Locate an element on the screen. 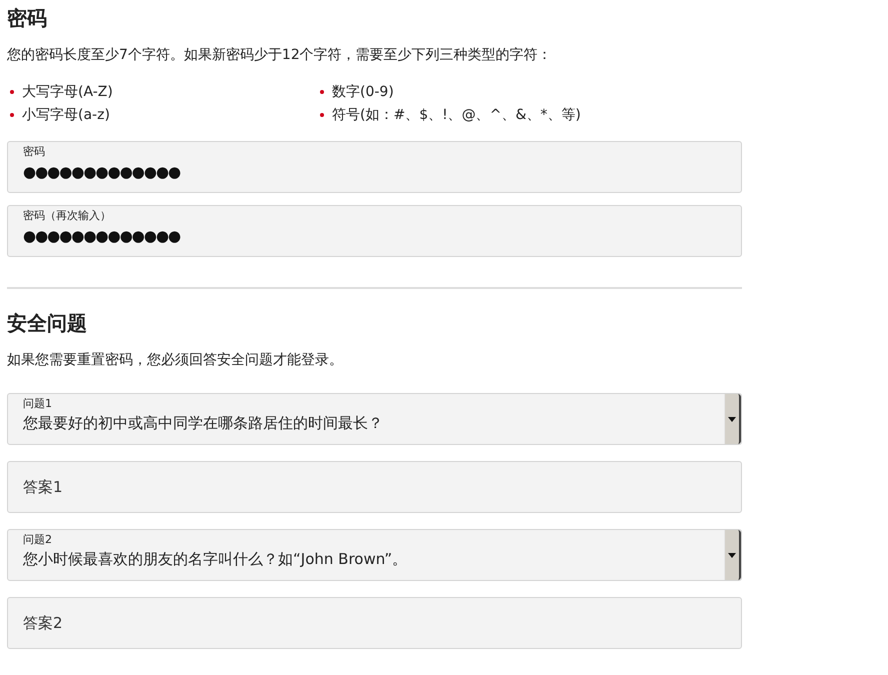  rule-text: 小写字母(a-z) is located at coordinates (66, 115).